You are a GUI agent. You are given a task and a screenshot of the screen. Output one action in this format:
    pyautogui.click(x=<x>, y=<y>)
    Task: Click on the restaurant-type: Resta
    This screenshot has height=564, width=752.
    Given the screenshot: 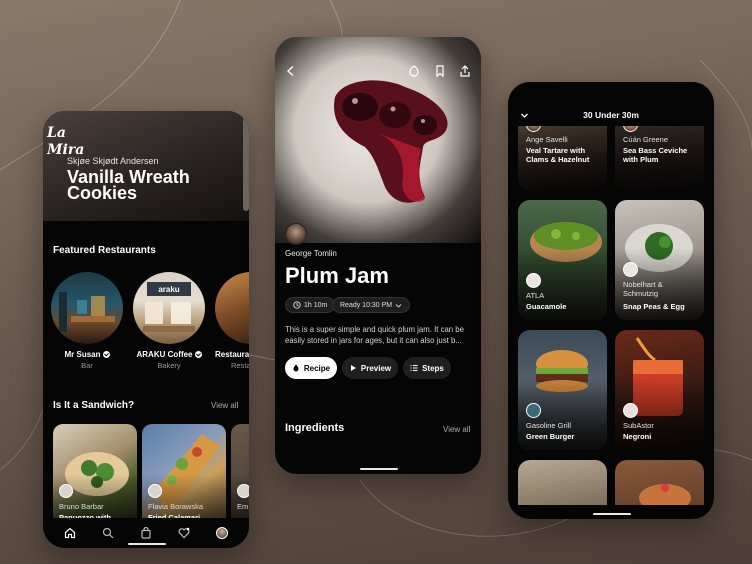 What is the action you would take?
    pyautogui.click(x=240, y=365)
    